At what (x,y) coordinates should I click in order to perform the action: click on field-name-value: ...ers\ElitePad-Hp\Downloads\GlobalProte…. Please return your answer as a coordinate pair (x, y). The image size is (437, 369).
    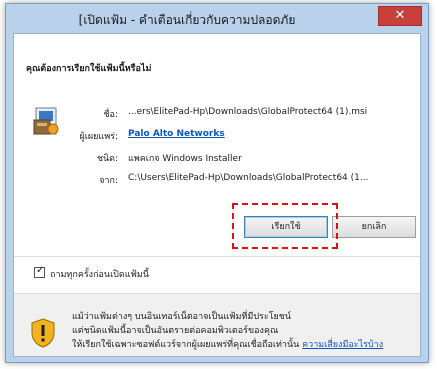
    Looking at the image, I should click on (248, 112).